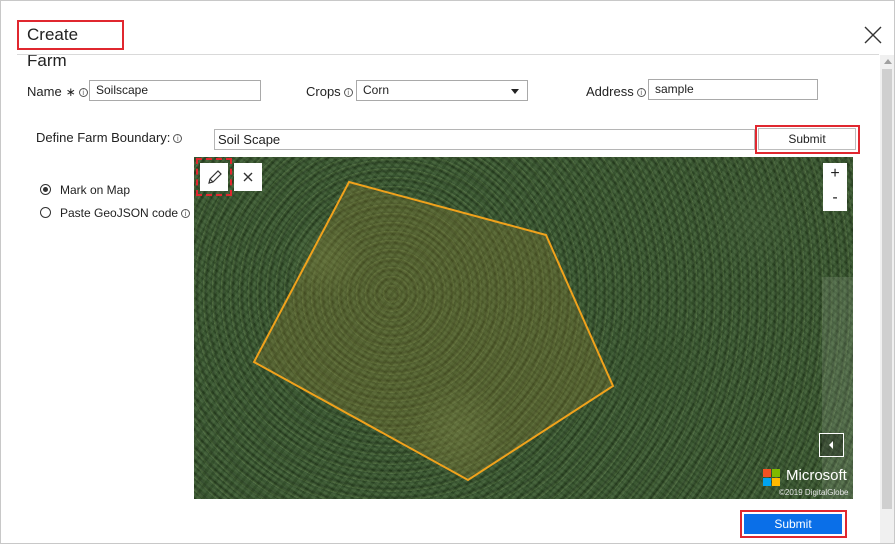 Image resolution: width=895 pixels, height=544 pixels. Describe the element at coordinates (45, 212) in the screenshot. I see `radio-paste-geojson` at that location.